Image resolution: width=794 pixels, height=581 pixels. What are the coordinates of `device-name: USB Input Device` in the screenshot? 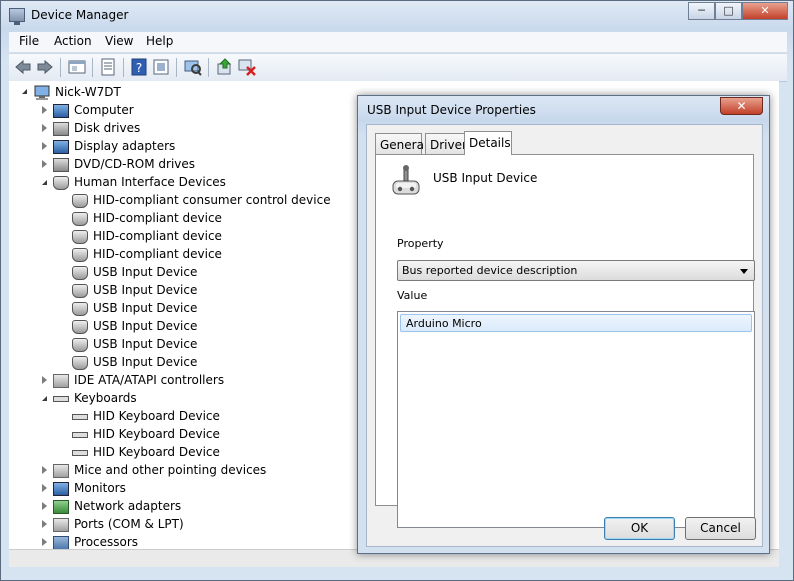 It's located at (485, 178).